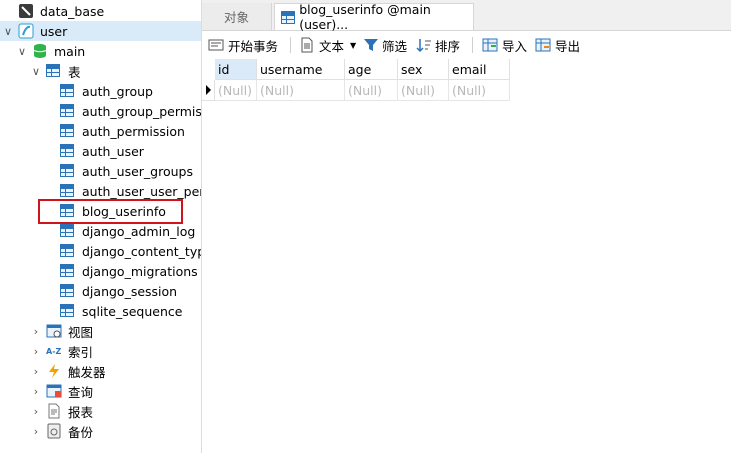 This screenshot has height=453, width=731. I want to click on table-item: auth_user_user_perm, so click(100, 191).